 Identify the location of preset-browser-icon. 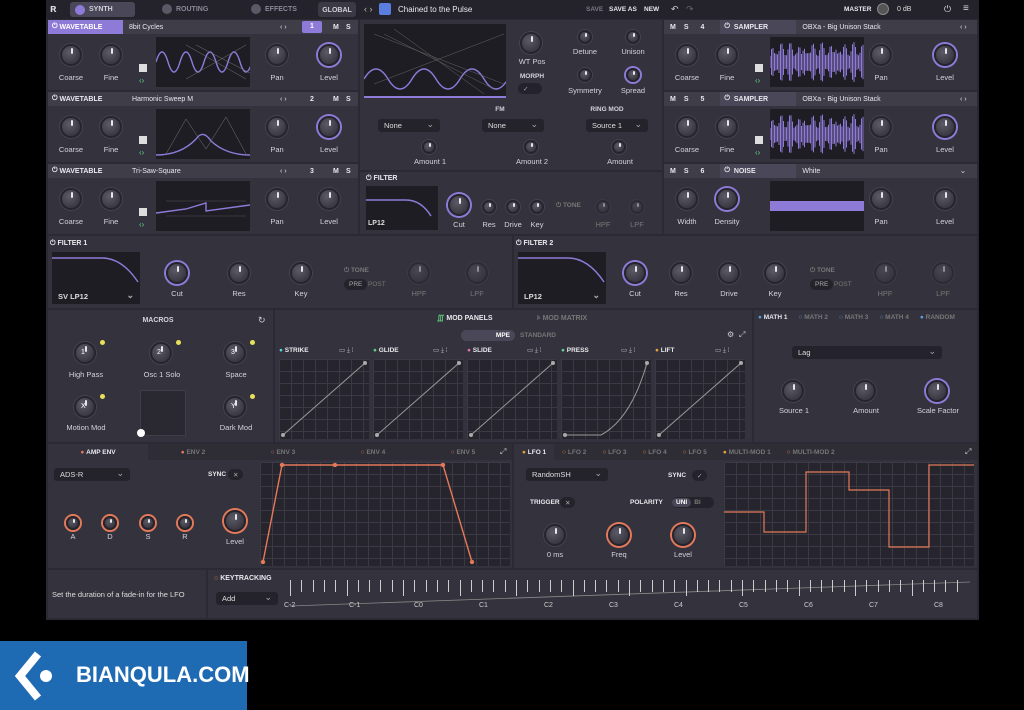
(385, 9).